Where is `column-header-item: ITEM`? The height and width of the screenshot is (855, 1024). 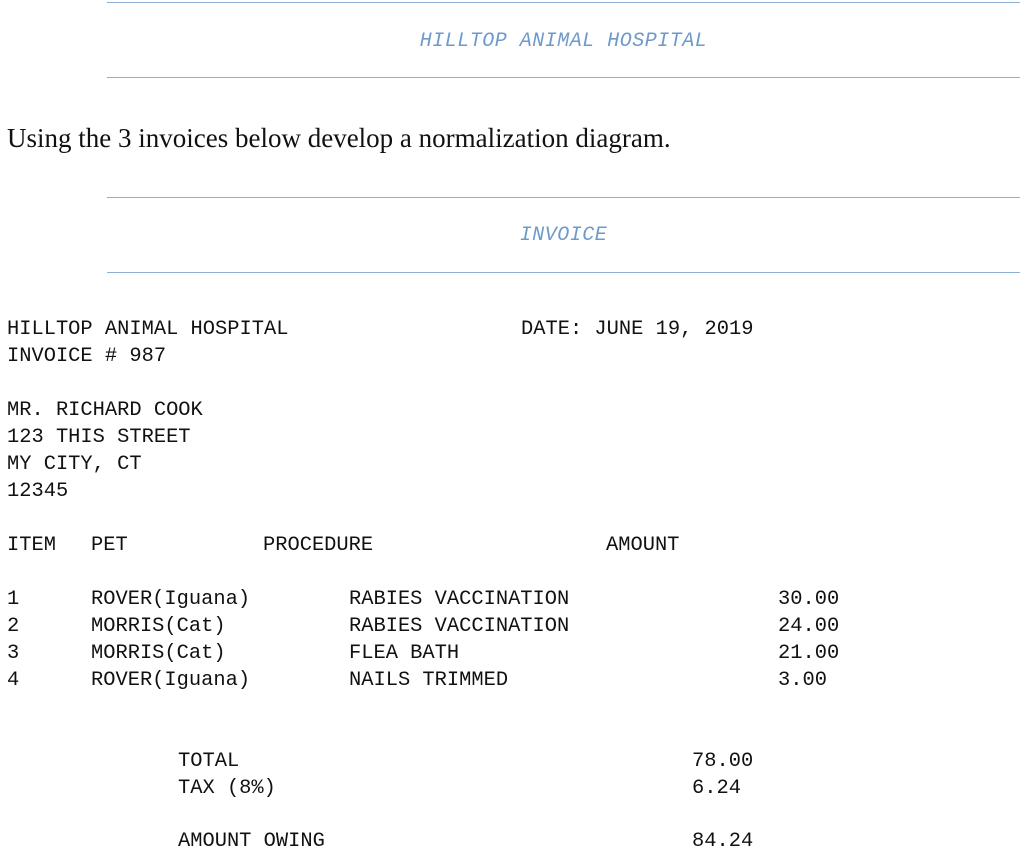 column-header-item: ITEM is located at coordinates (31, 545).